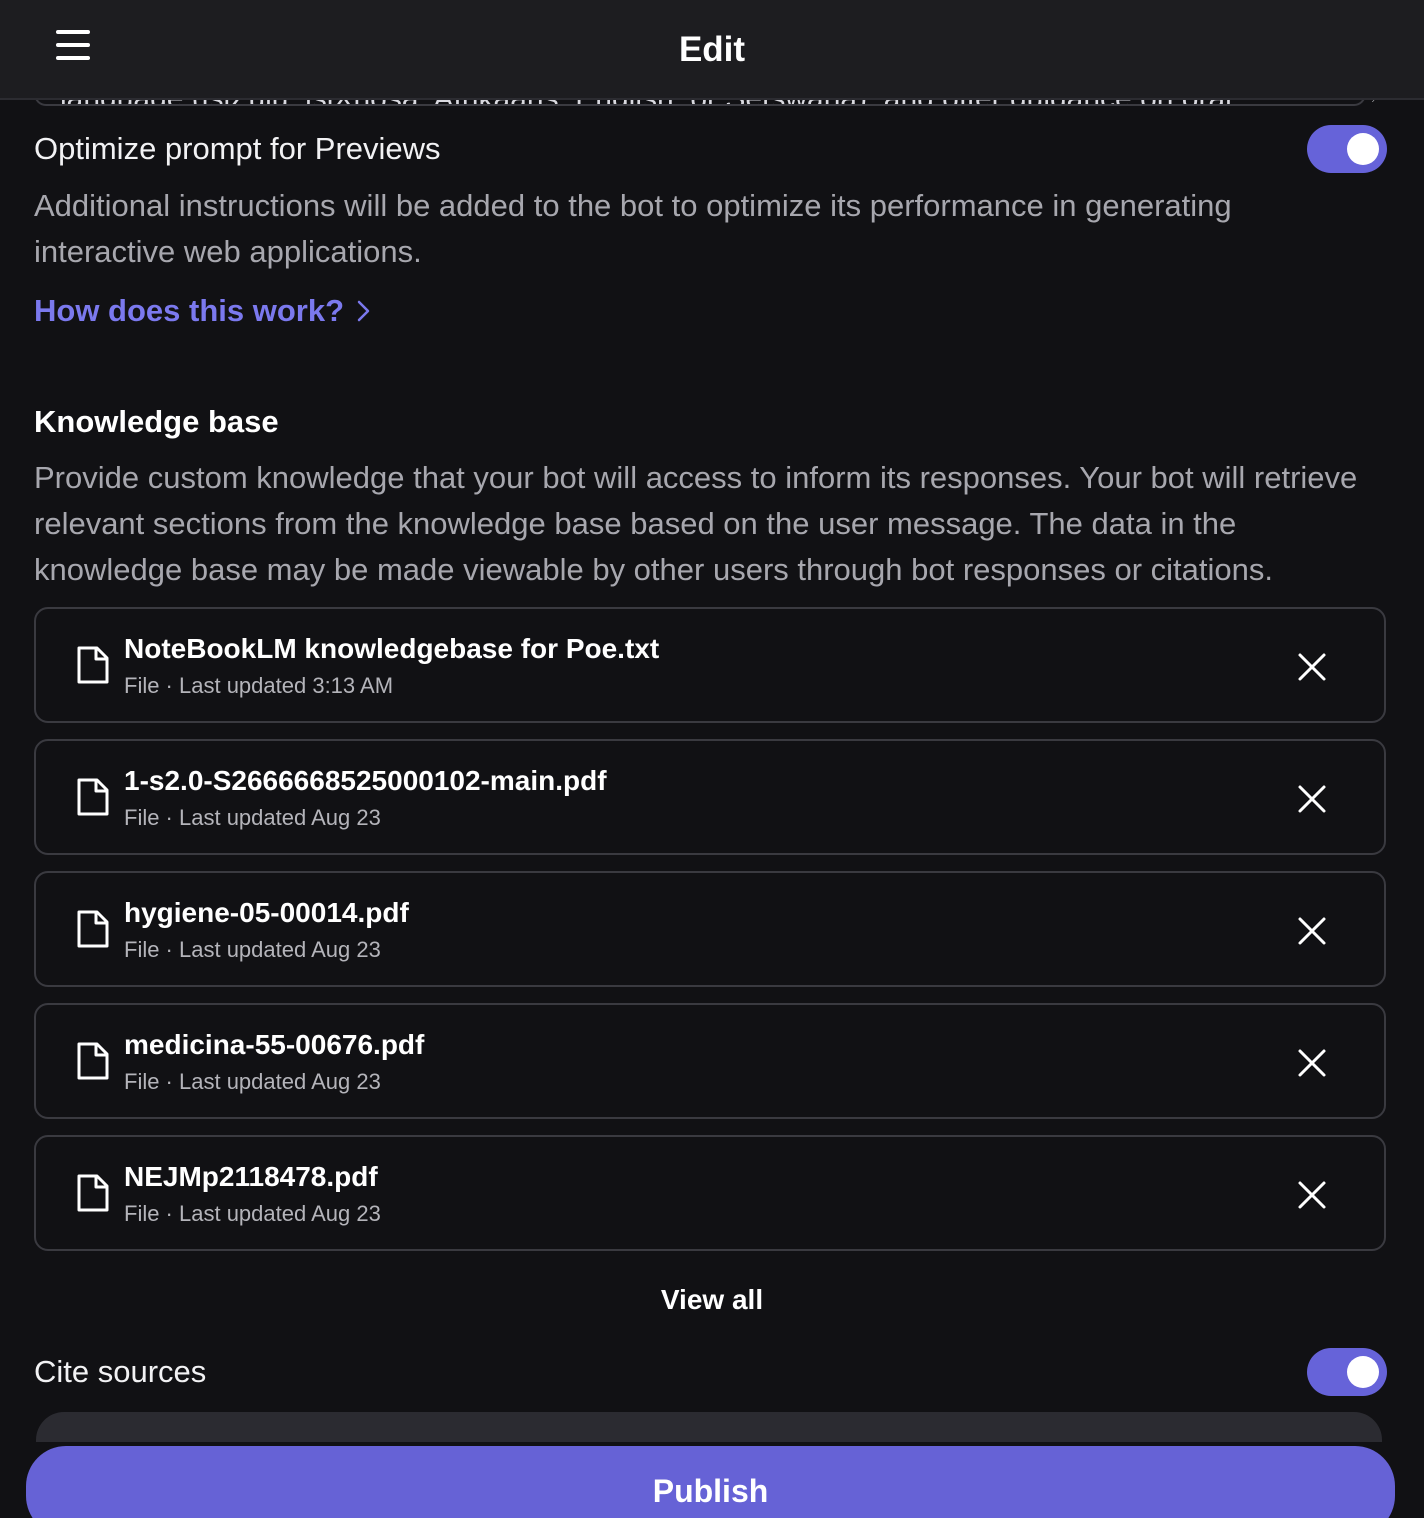 The width and height of the screenshot is (1424, 1518). What do you see at coordinates (363, 311) in the screenshot?
I see `chevron-right-icon` at bounding box center [363, 311].